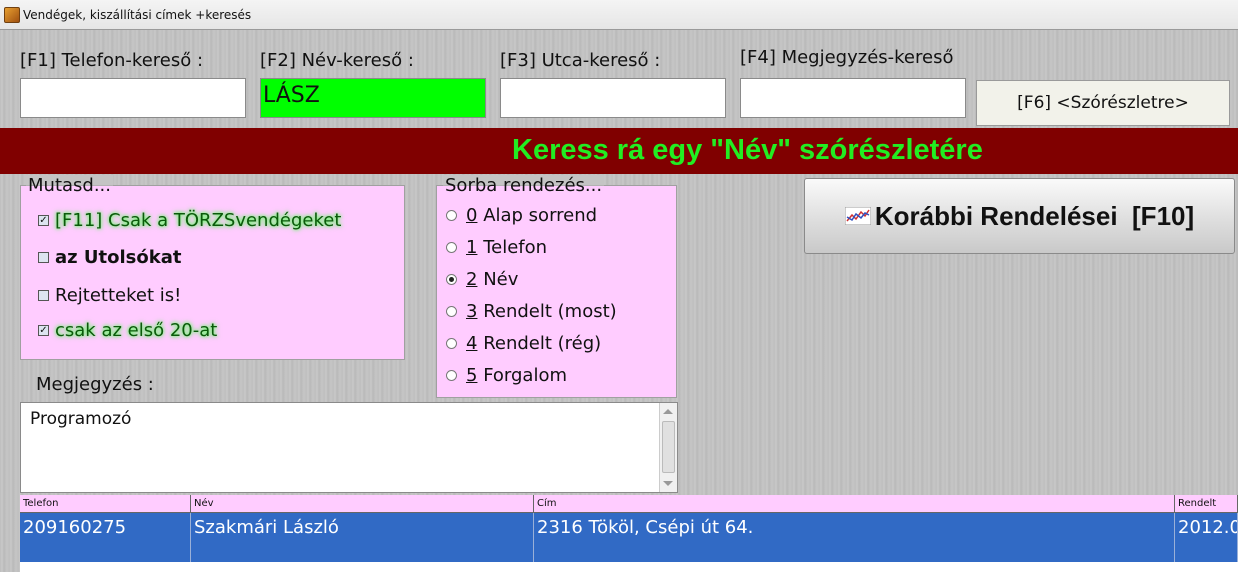 This screenshot has height=572, width=1238. I want to click on column-header-address: Cím, so click(854, 504).